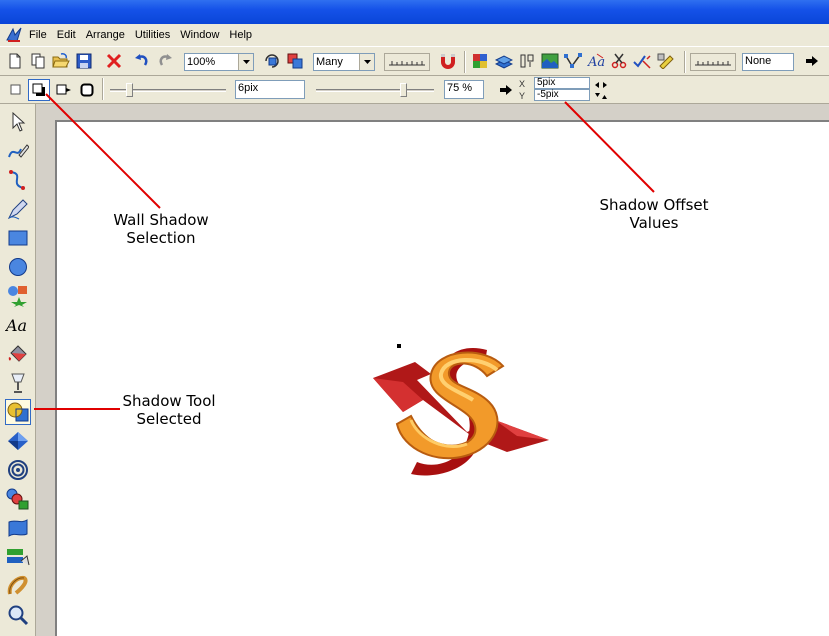  I want to click on blend-tool-icon, so click(18, 499).